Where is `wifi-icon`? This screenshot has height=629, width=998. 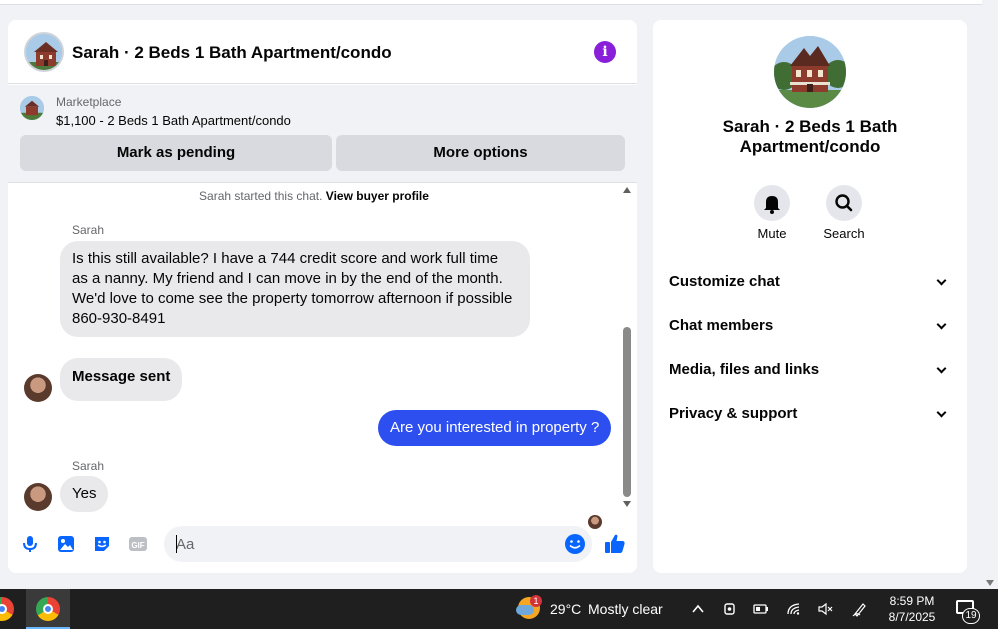
wifi-icon is located at coordinates (794, 609).